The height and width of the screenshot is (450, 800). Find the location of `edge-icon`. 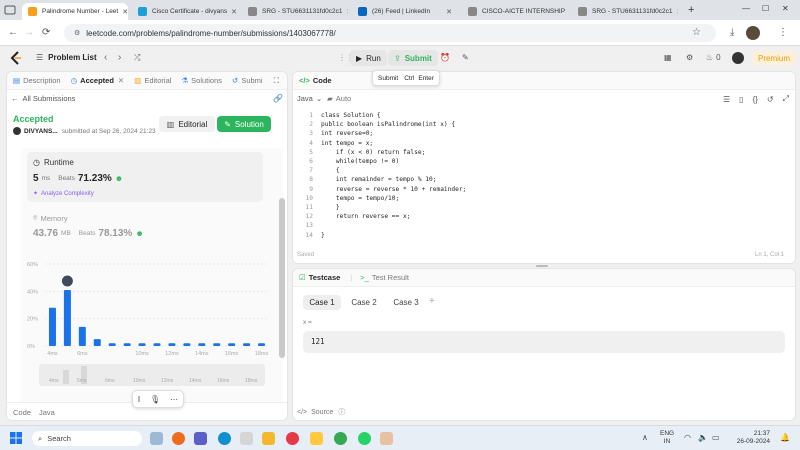

edge-icon is located at coordinates (224, 438).